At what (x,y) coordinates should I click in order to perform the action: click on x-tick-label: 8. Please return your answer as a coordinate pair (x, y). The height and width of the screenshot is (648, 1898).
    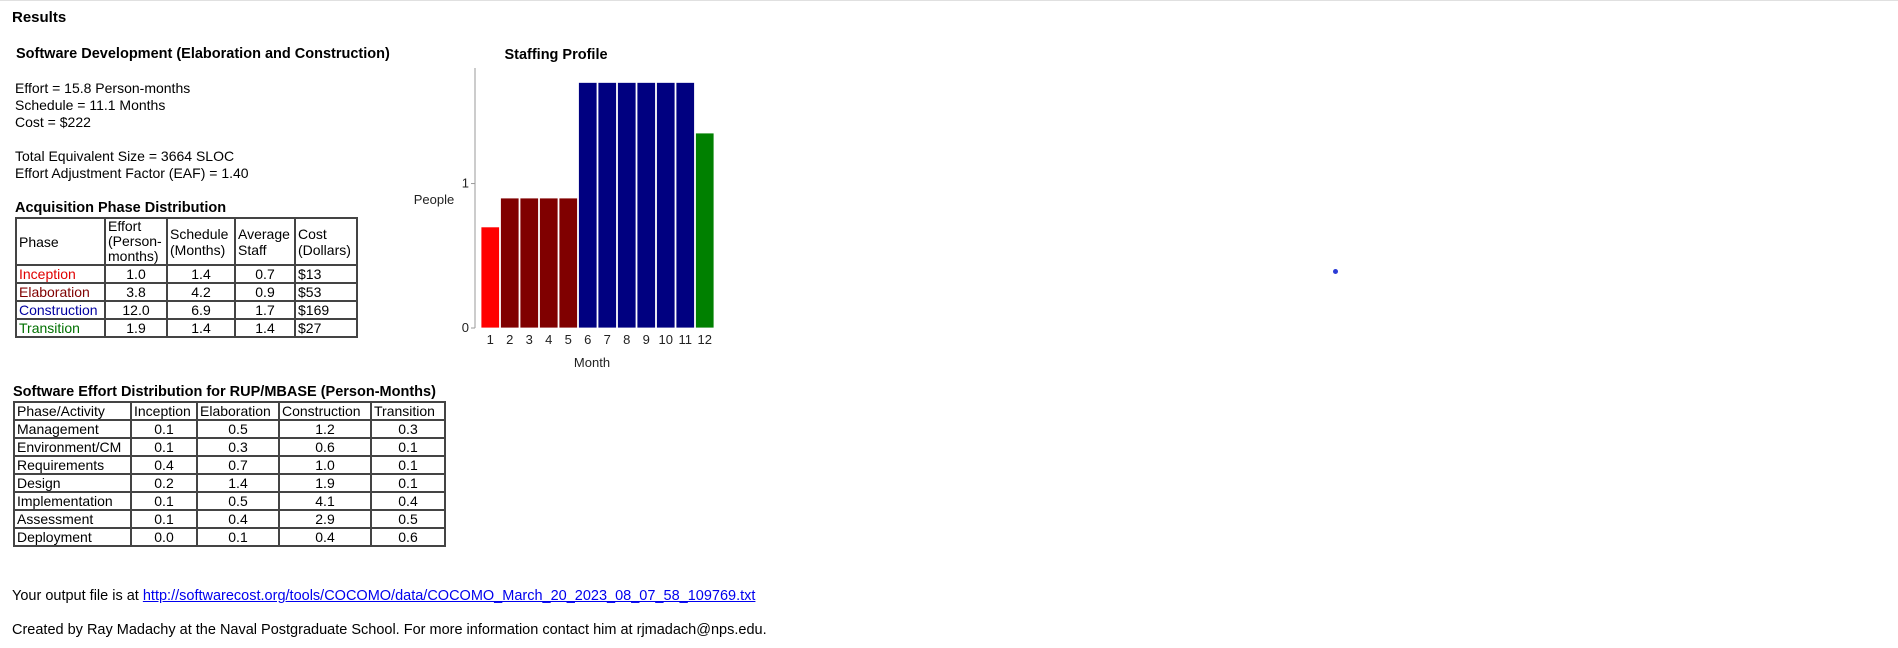
    Looking at the image, I should click on (626, 339).